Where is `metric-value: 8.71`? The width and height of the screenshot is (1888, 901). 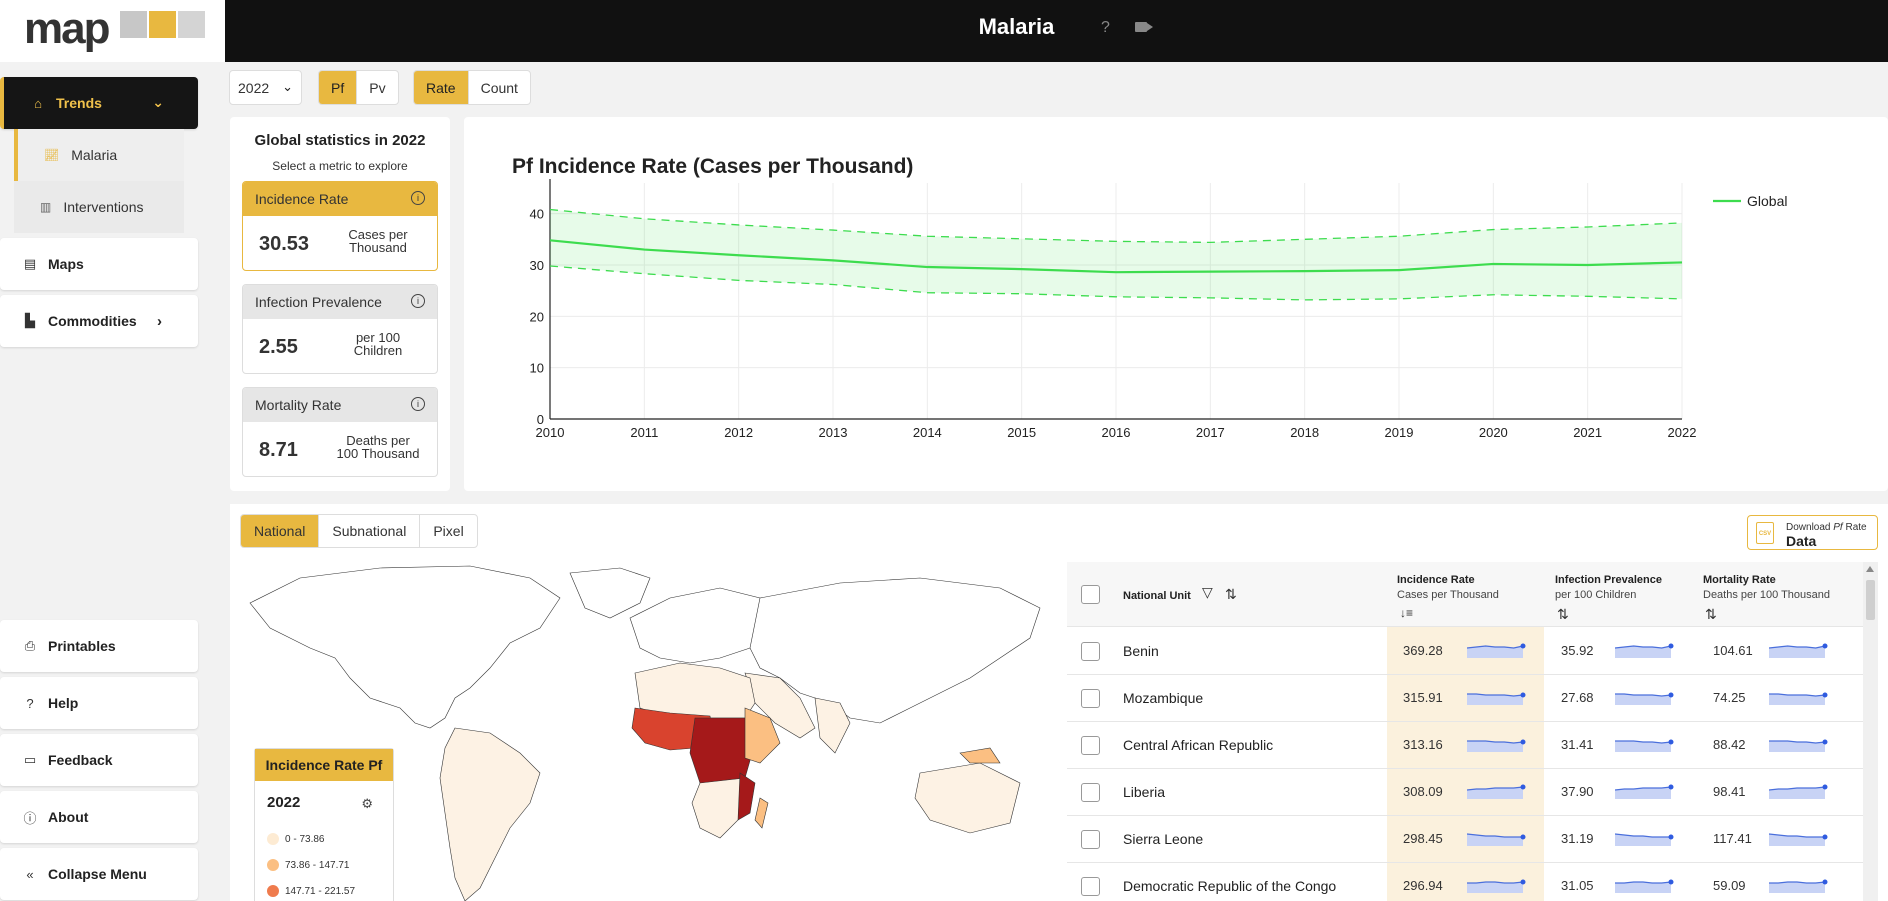
metric-value: 8.71 is located at coordinates (278, 450).